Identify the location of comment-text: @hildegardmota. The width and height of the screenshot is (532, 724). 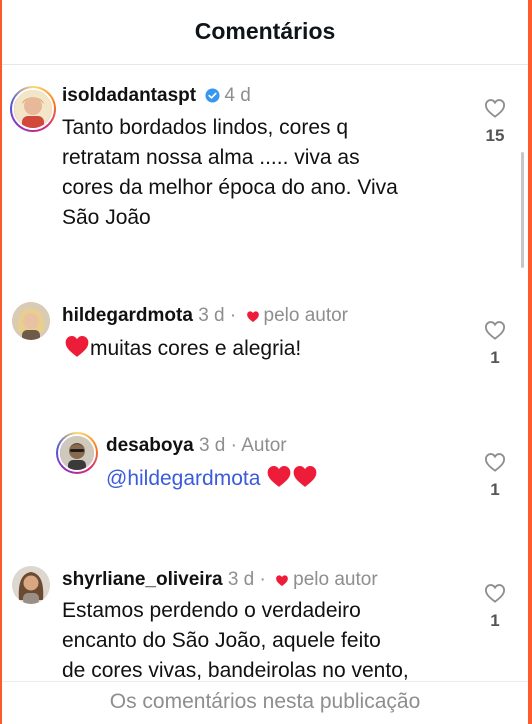
(286, 479).